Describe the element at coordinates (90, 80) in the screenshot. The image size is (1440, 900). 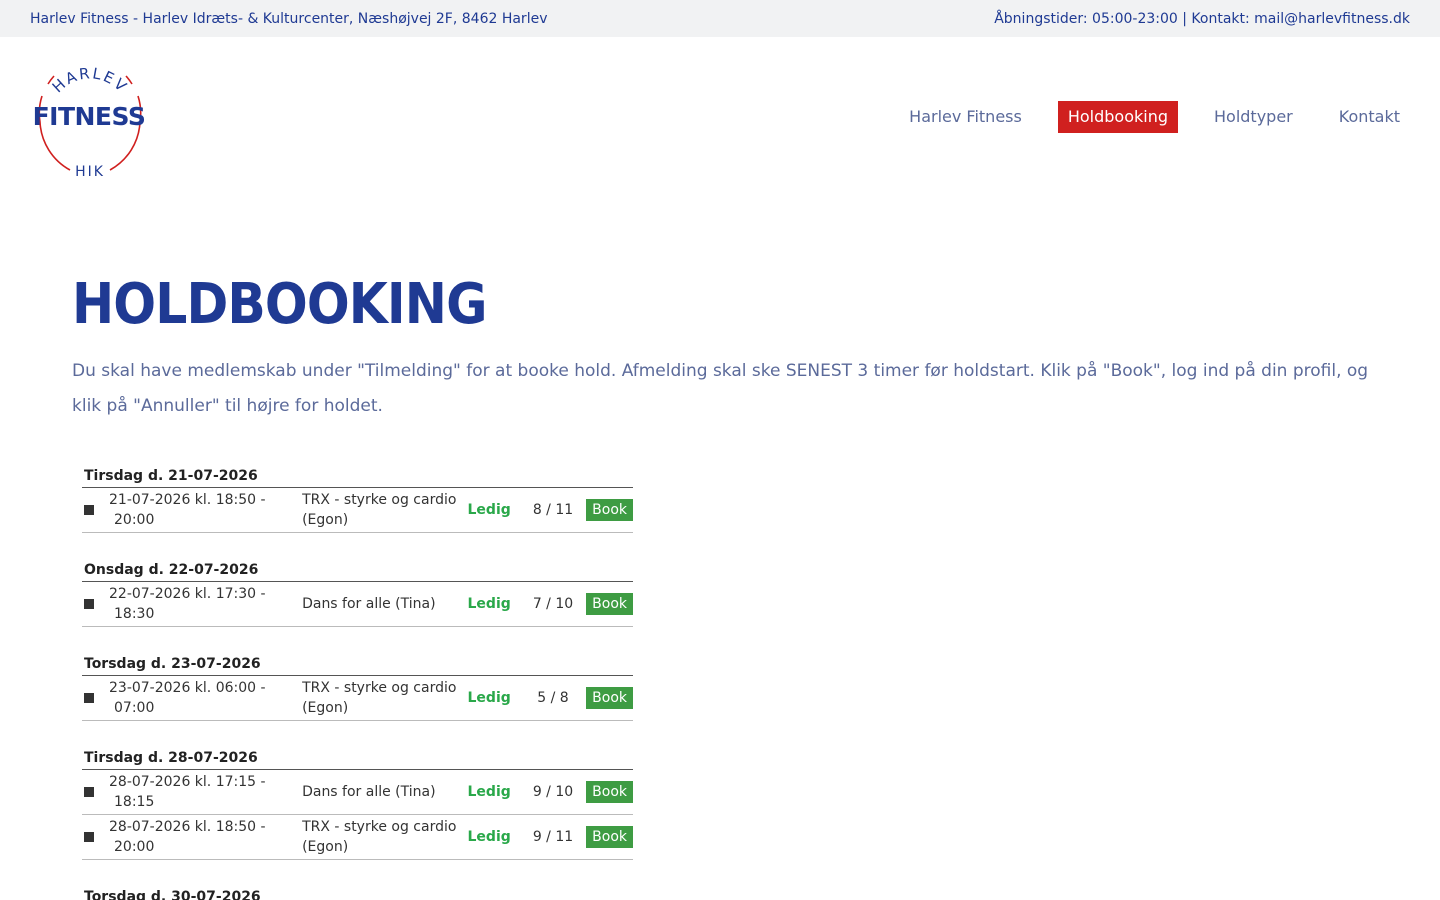
I see `svg-text: HARLEV` at that location.